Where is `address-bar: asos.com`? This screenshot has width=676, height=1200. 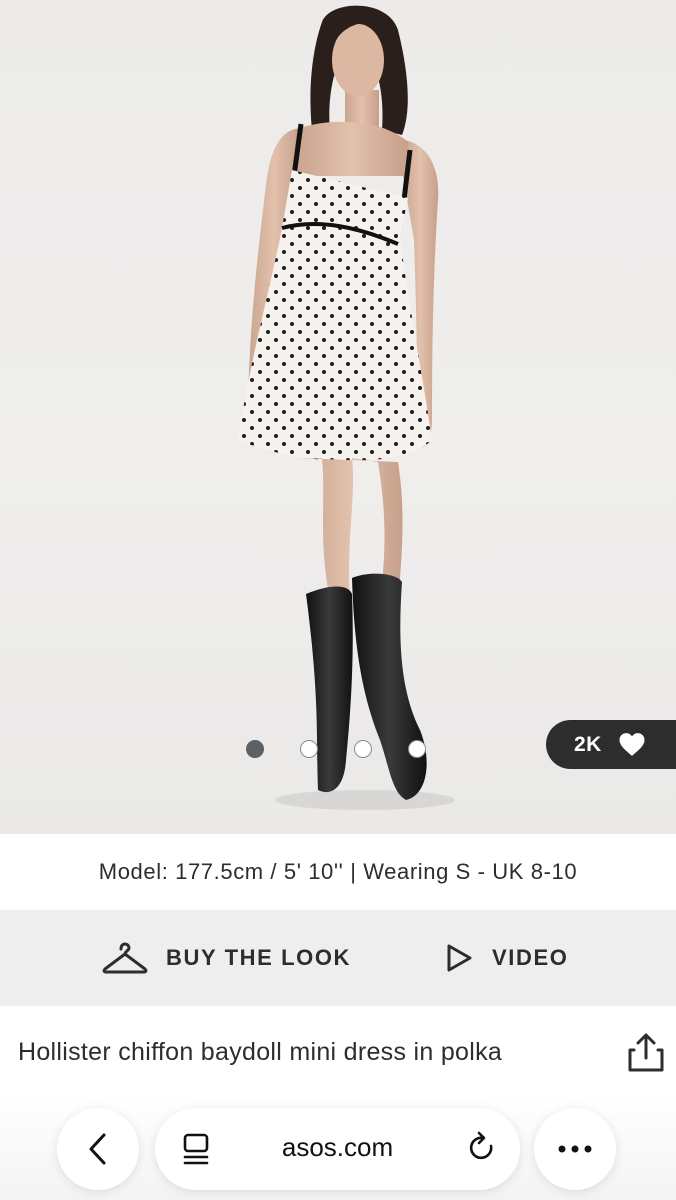
address-bar: asos.com is located at coordinates (337, 1149).